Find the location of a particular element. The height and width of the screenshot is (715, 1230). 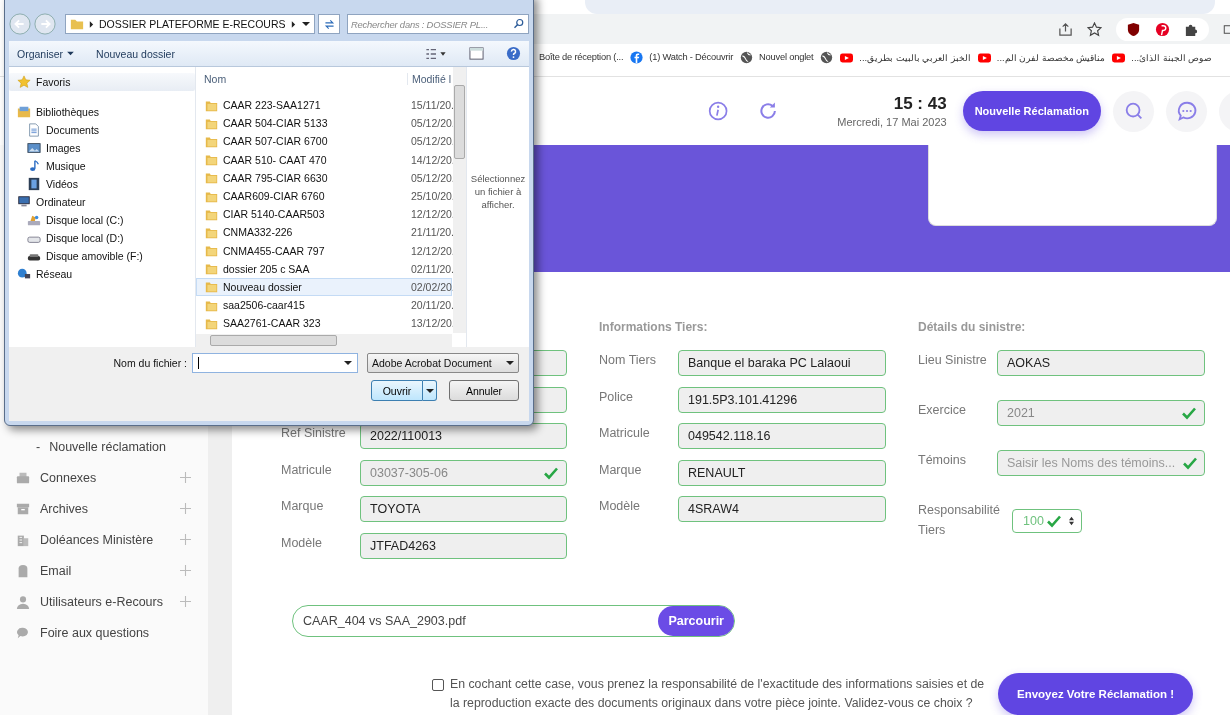

nav-item: Disque local (C:) is located at coordinates (102, 220).